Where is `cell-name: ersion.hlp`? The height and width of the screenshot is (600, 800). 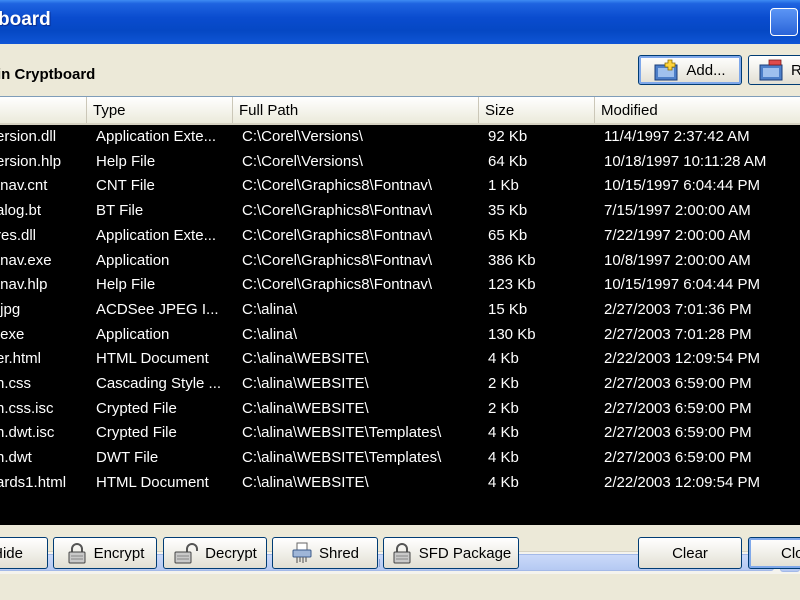 cell-name: ersion.hlp is located at coordinates (31, 161).